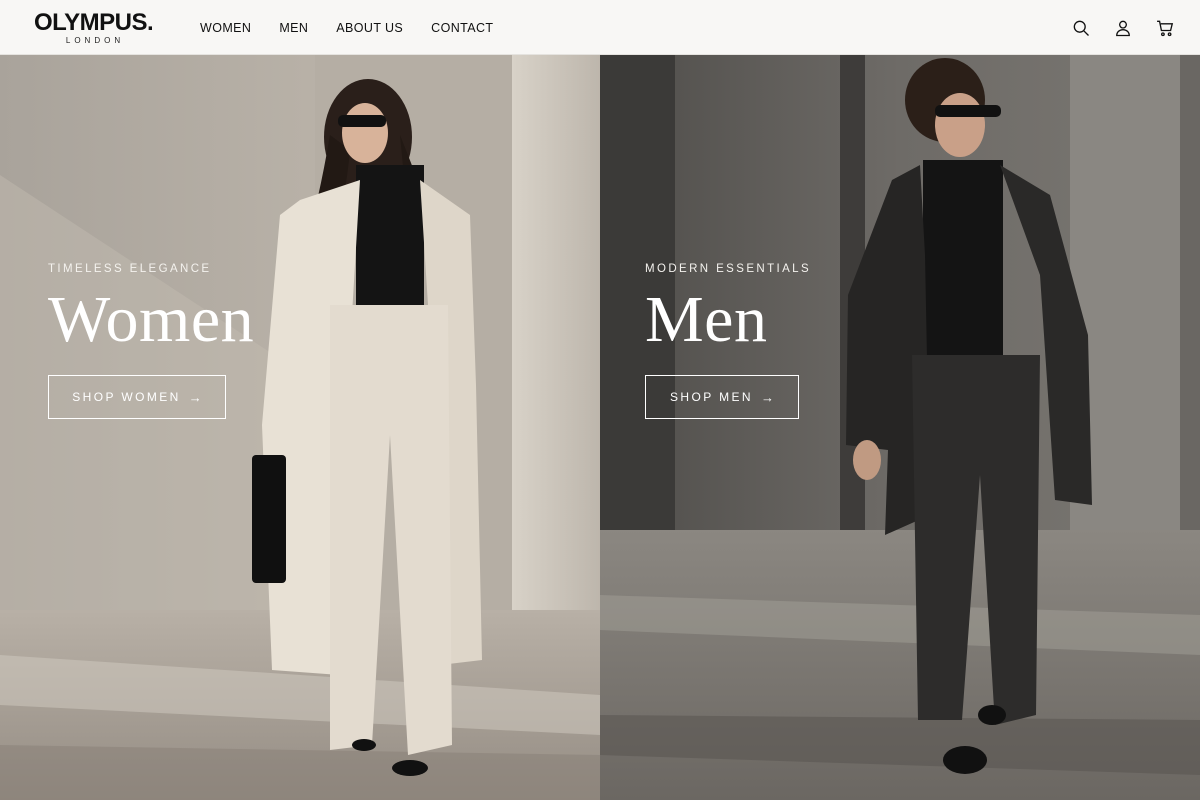  Describe the element at coordinates (1123, 28) in the screenshot. I see `account-icon` at that location.